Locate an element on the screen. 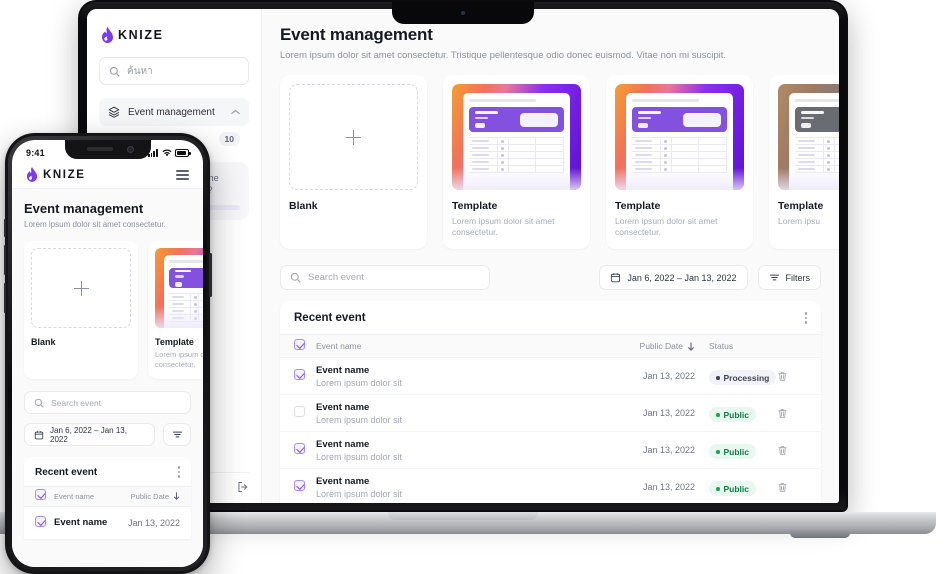 The height and width of the screenshot is (574, 945). phone-volume-down-button is located at coordinates (4, 298).